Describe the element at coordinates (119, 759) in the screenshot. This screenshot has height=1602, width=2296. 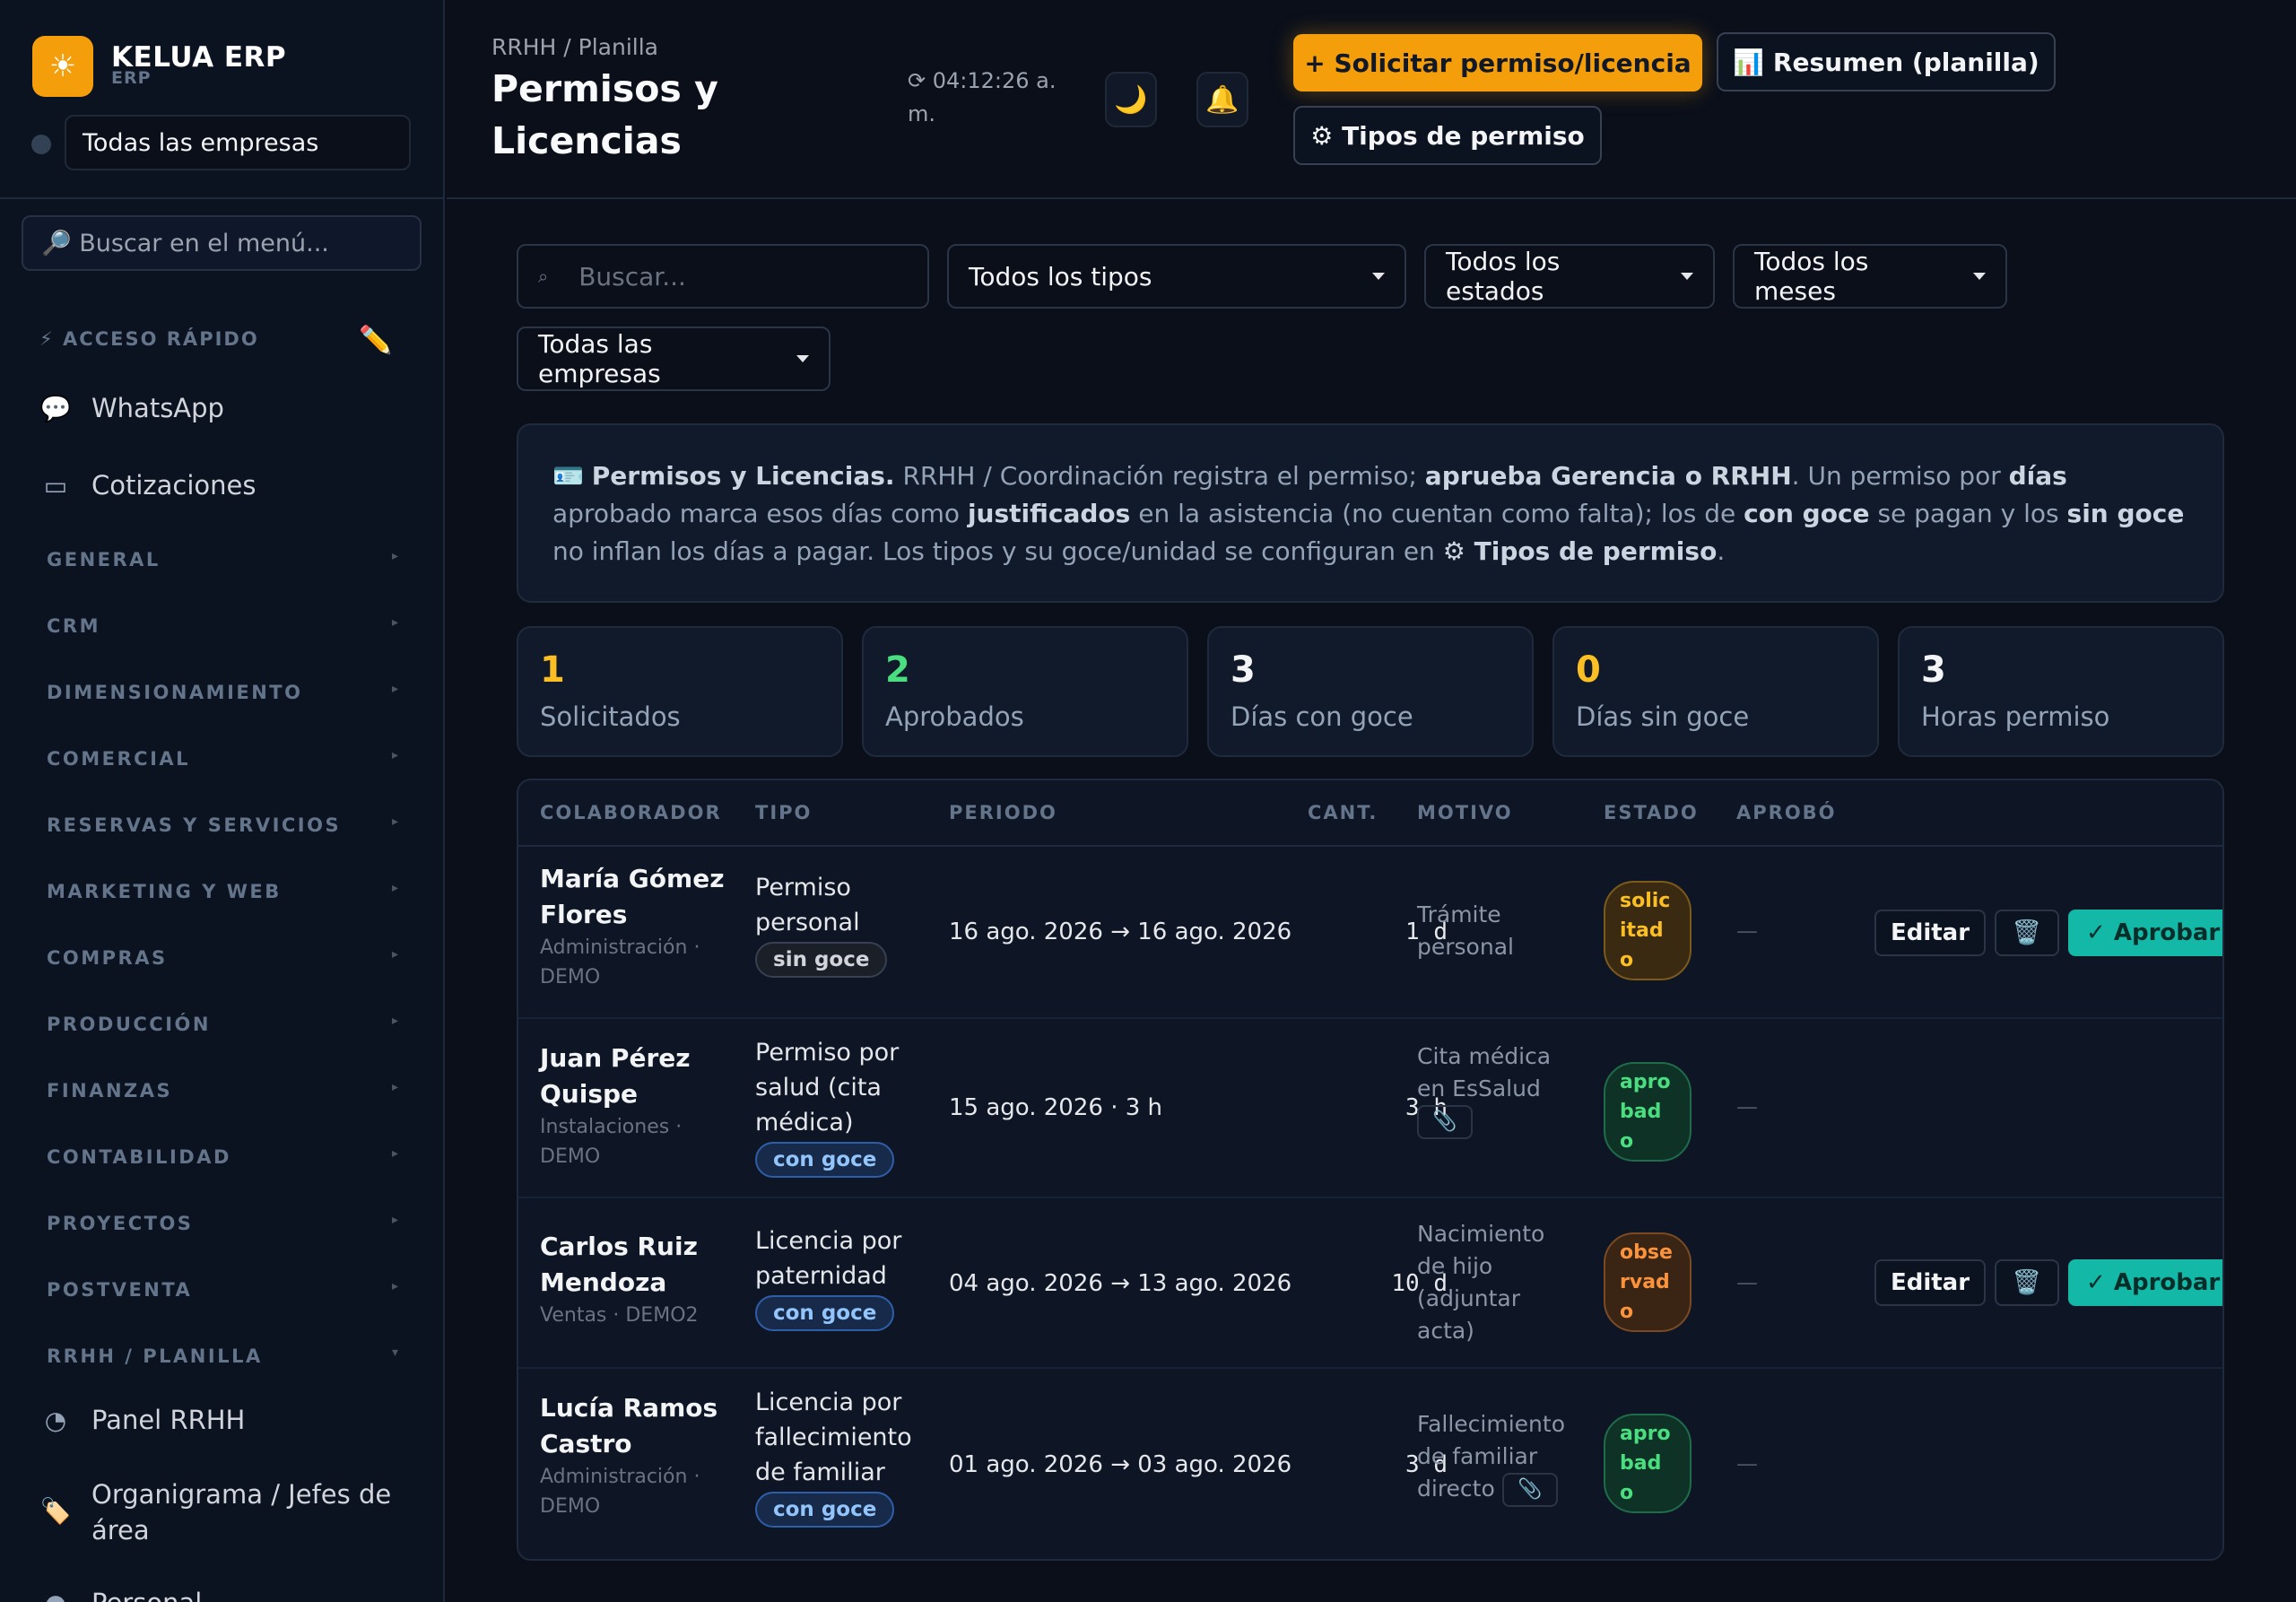
I see `section-label: COMERCIAL` at that location.